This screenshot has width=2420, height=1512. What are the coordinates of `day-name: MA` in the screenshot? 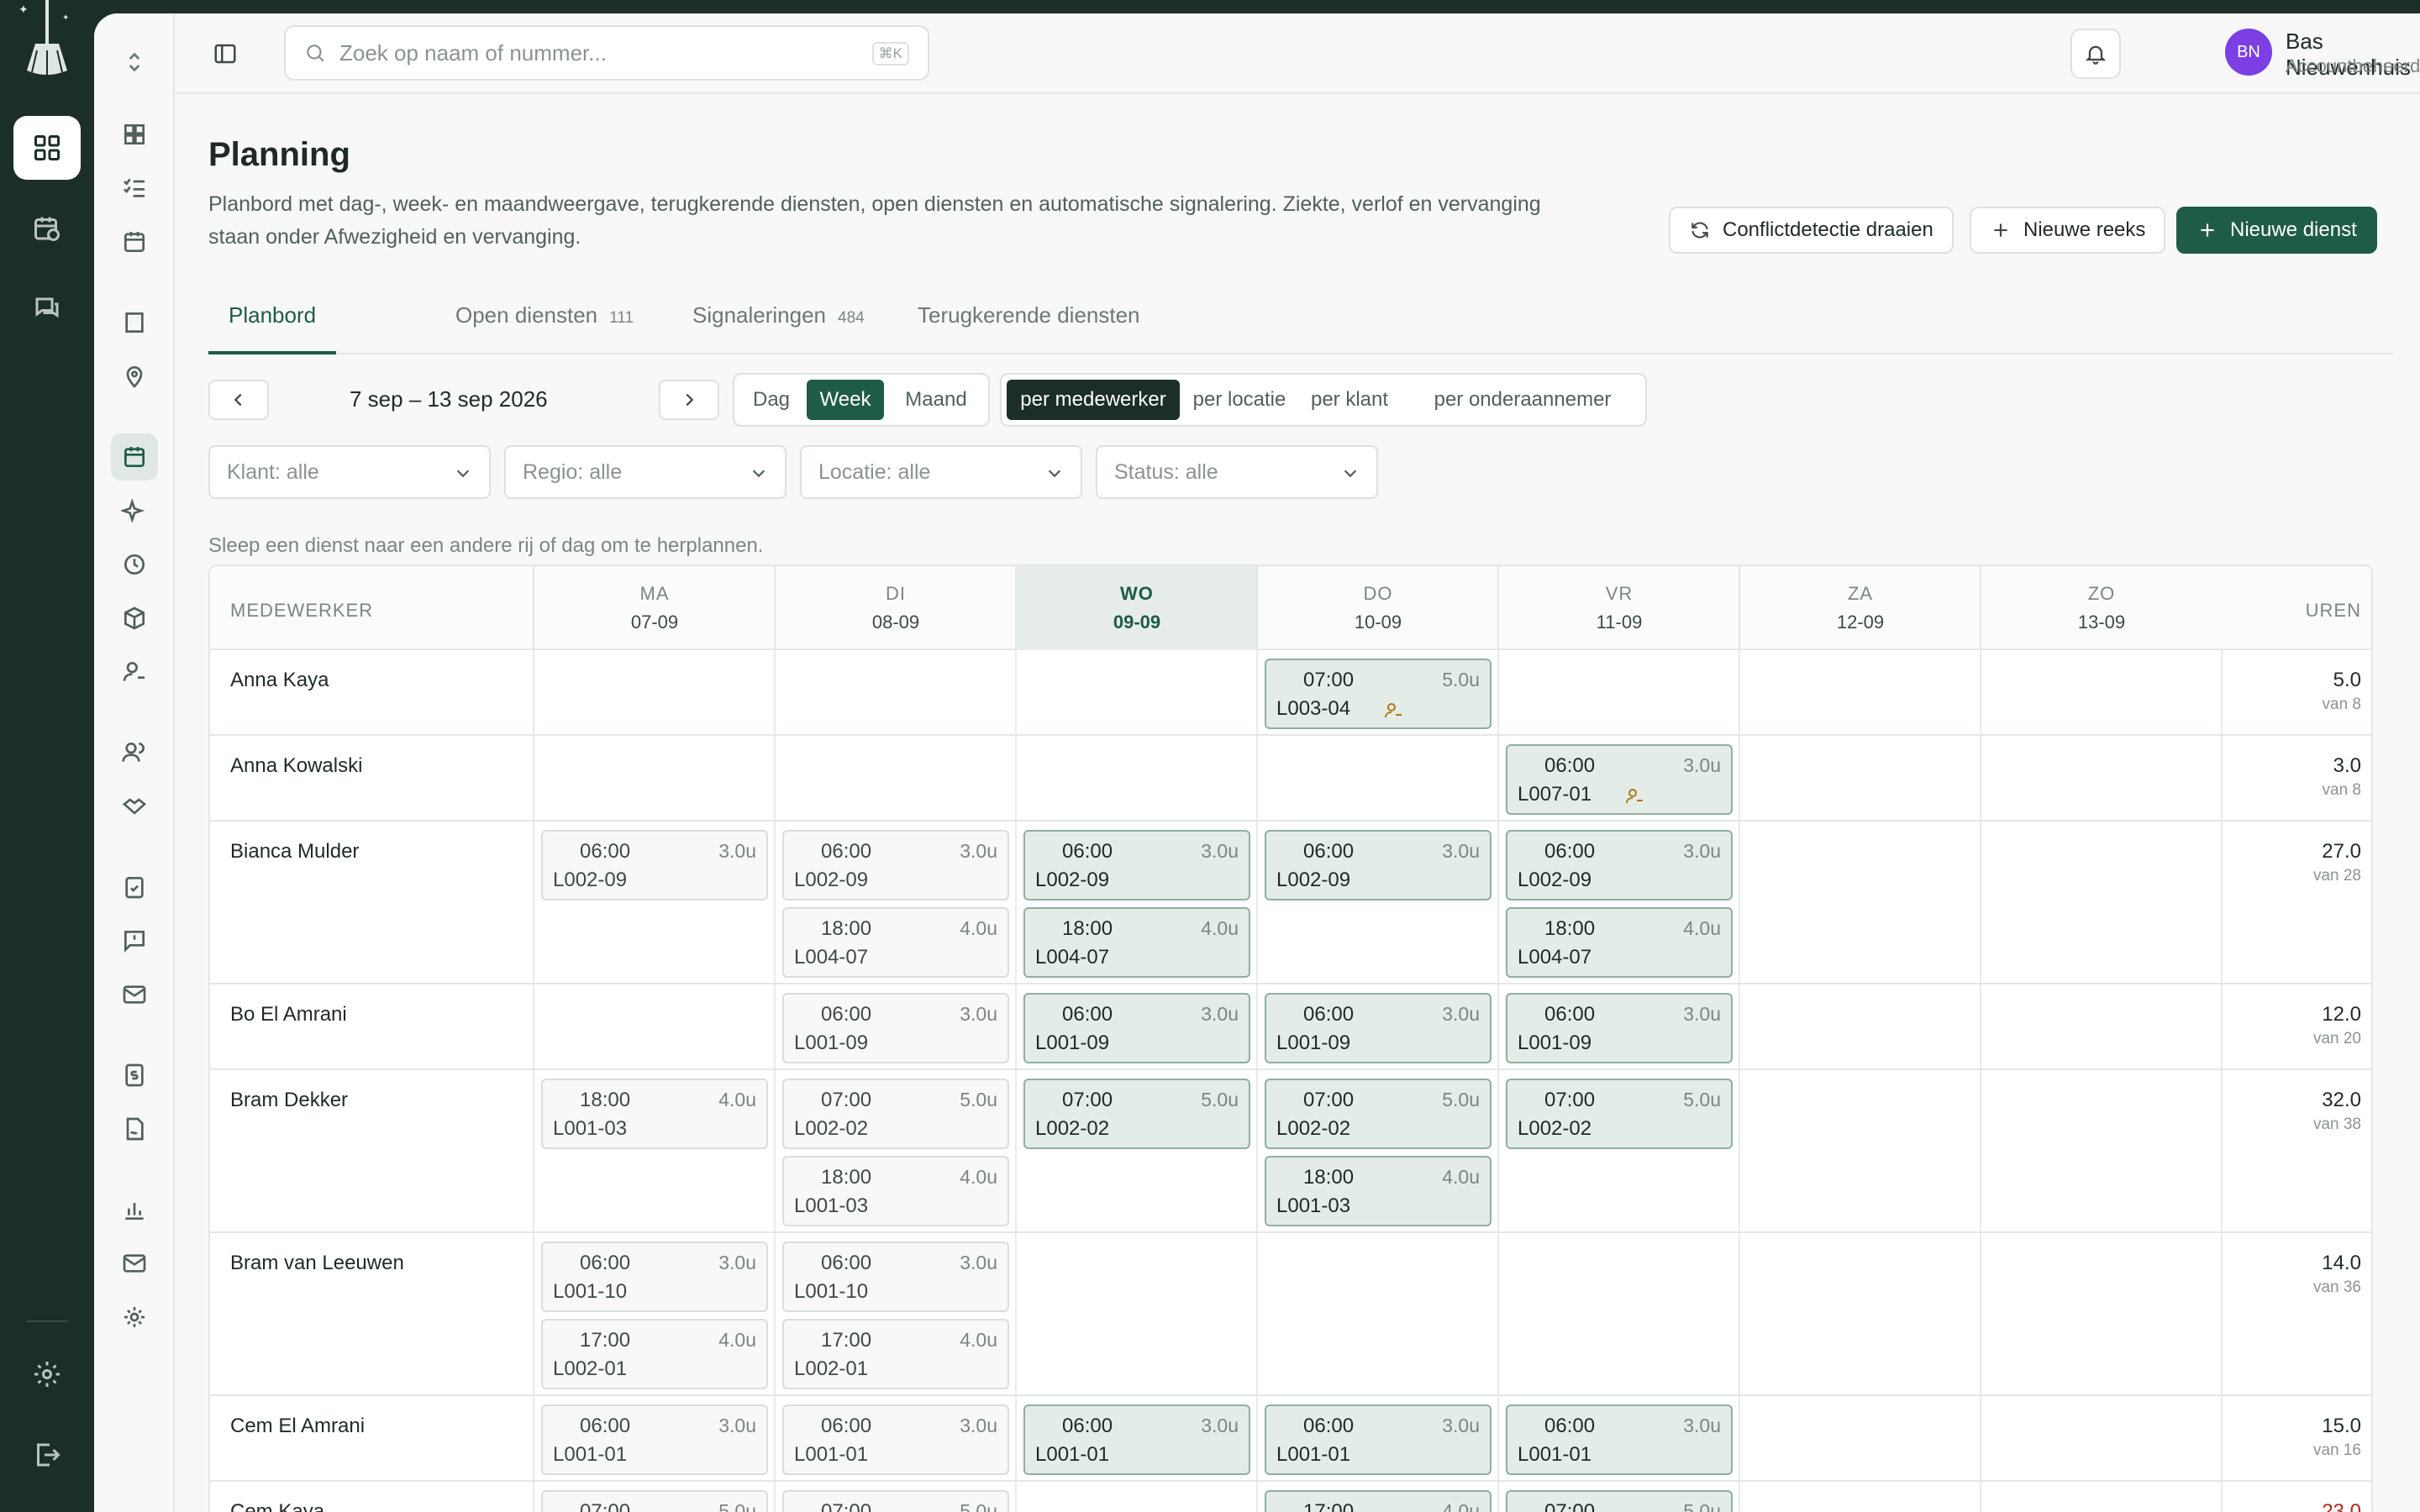 It's located at (654, 593).